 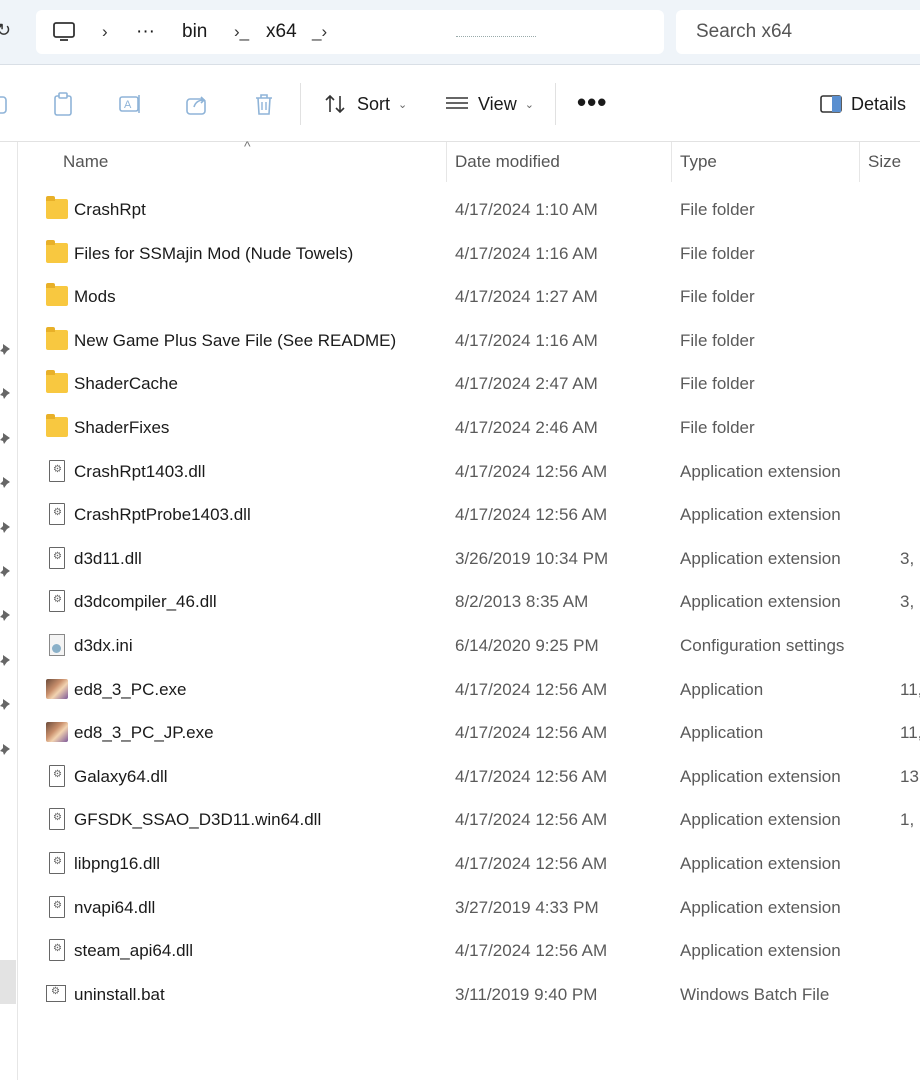 What do you see at coordinates (110, 209) in the screenshot?
I see `file-name: CrashRpt` at bounding box center [110, 209].